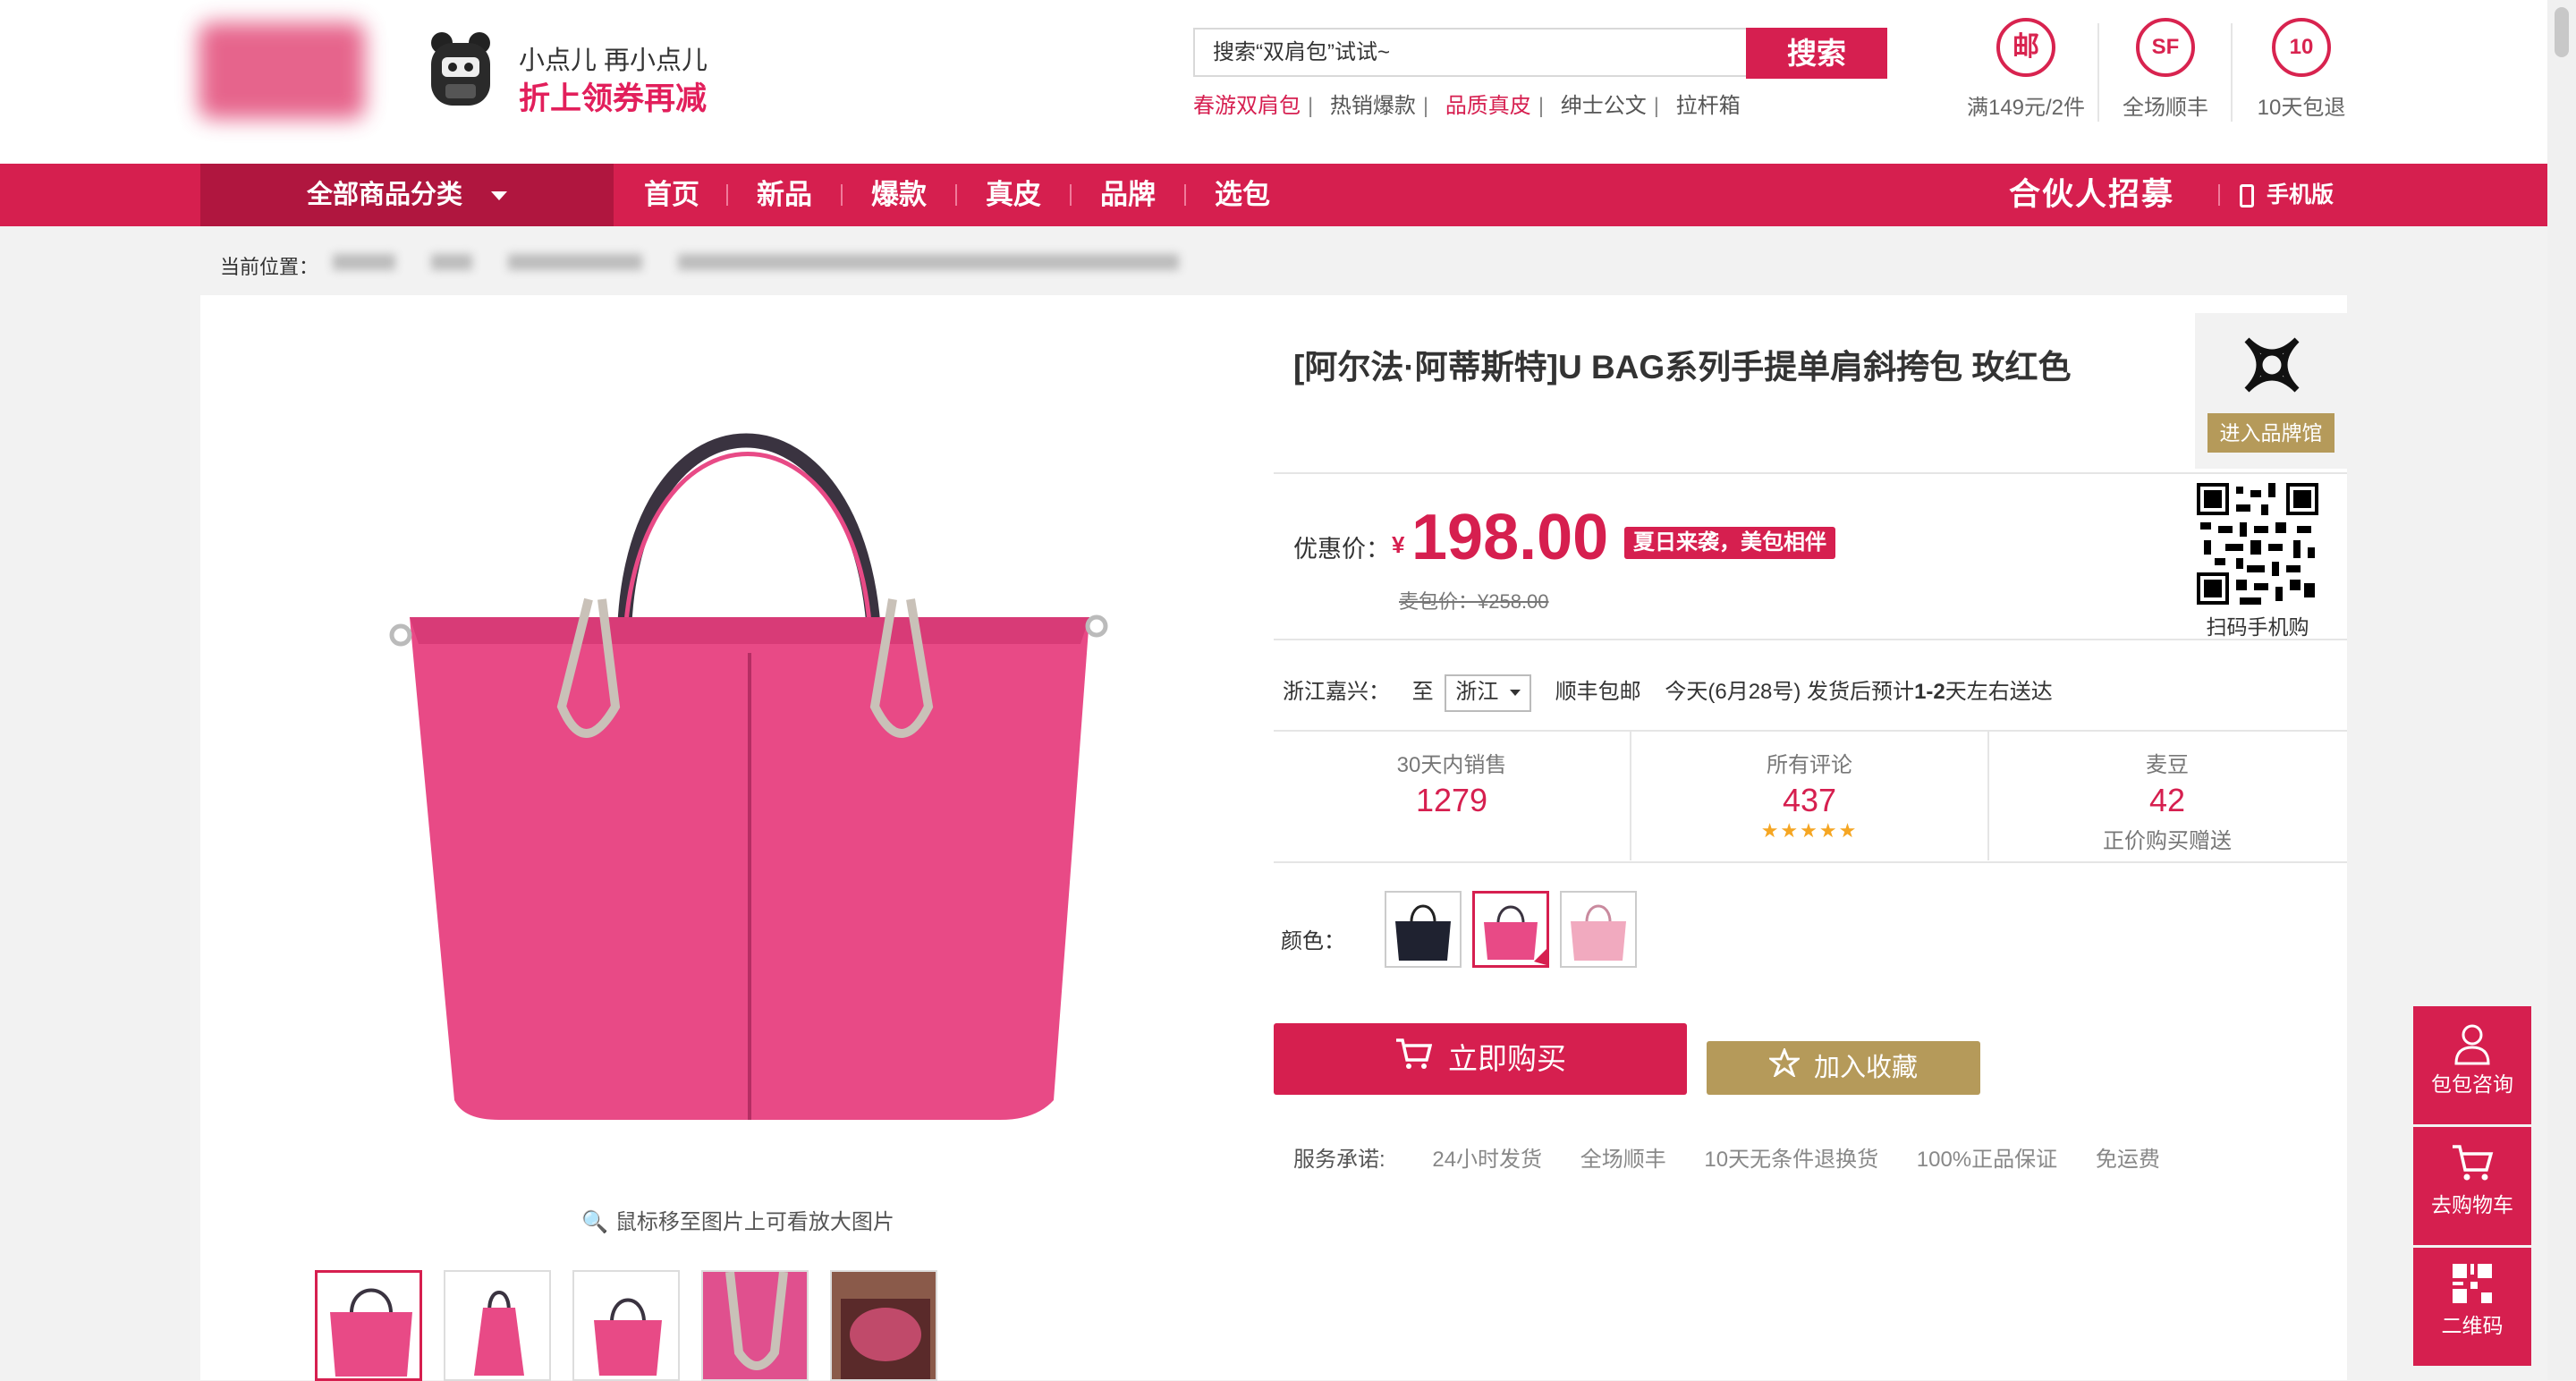 Image resolution: width=2576 pixels, height=1381 pixels. What do you see at coordinates (1809, 830) in the screenshot?
I see `rating-stars-icon: ★★★★★` at bounding box center [1809, 830].